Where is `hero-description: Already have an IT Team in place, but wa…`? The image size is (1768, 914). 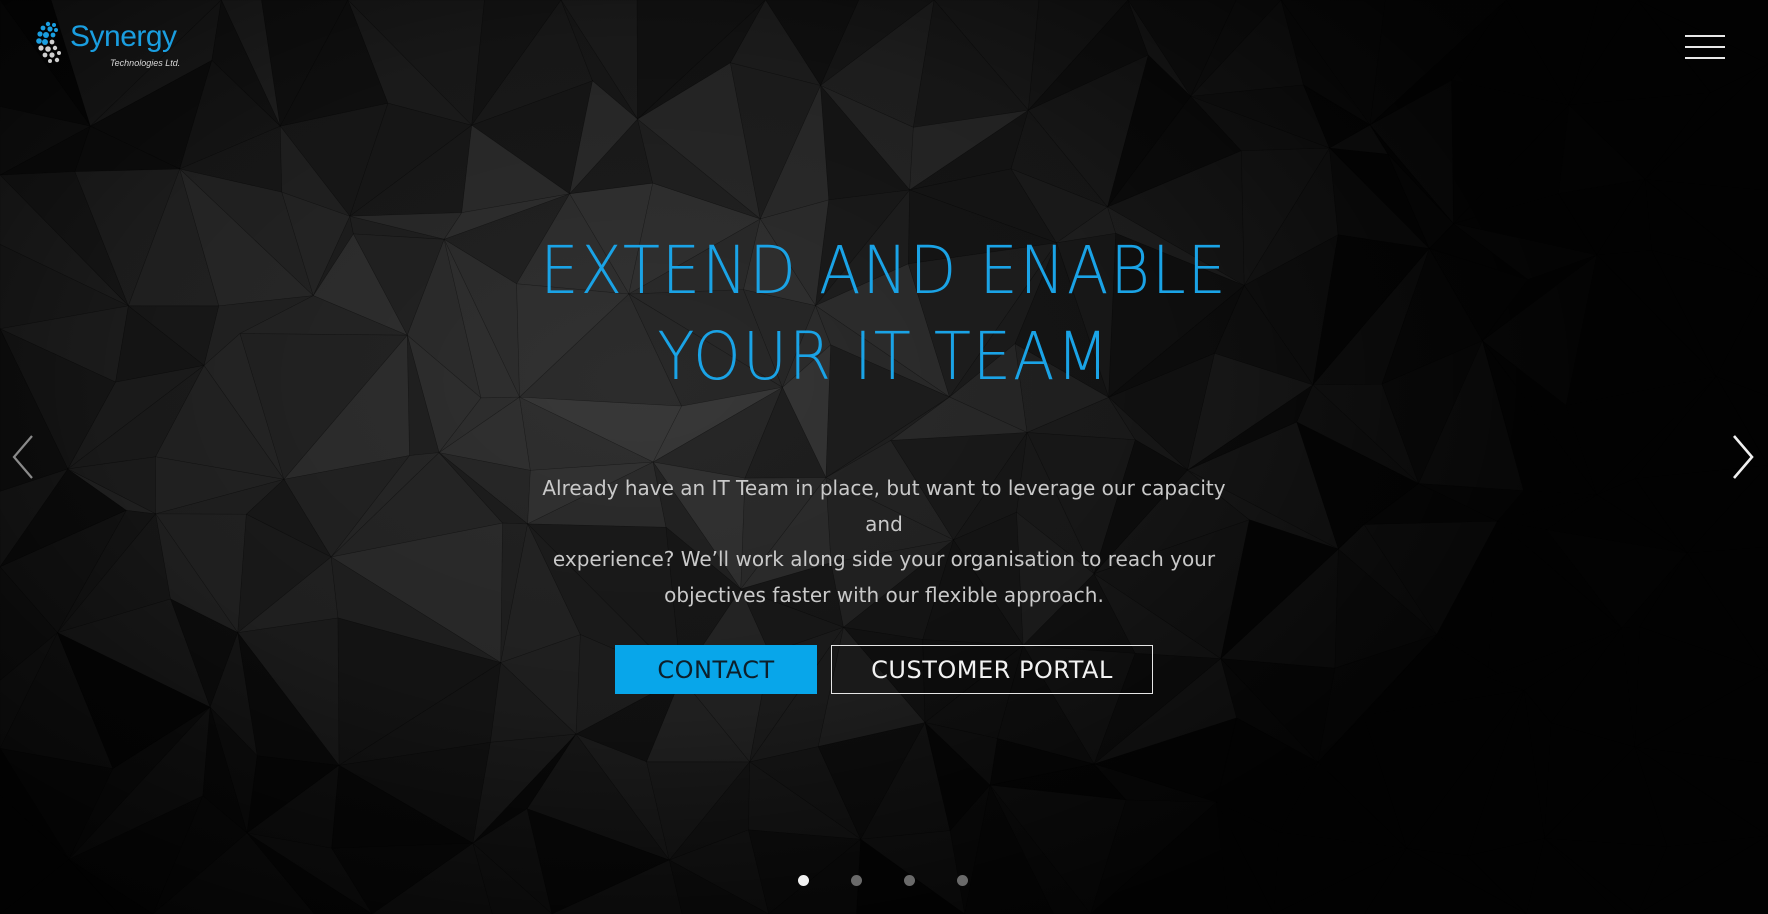 hero-description: Already have an IT Team in place, but wa… is located at coordinates (884, 542).